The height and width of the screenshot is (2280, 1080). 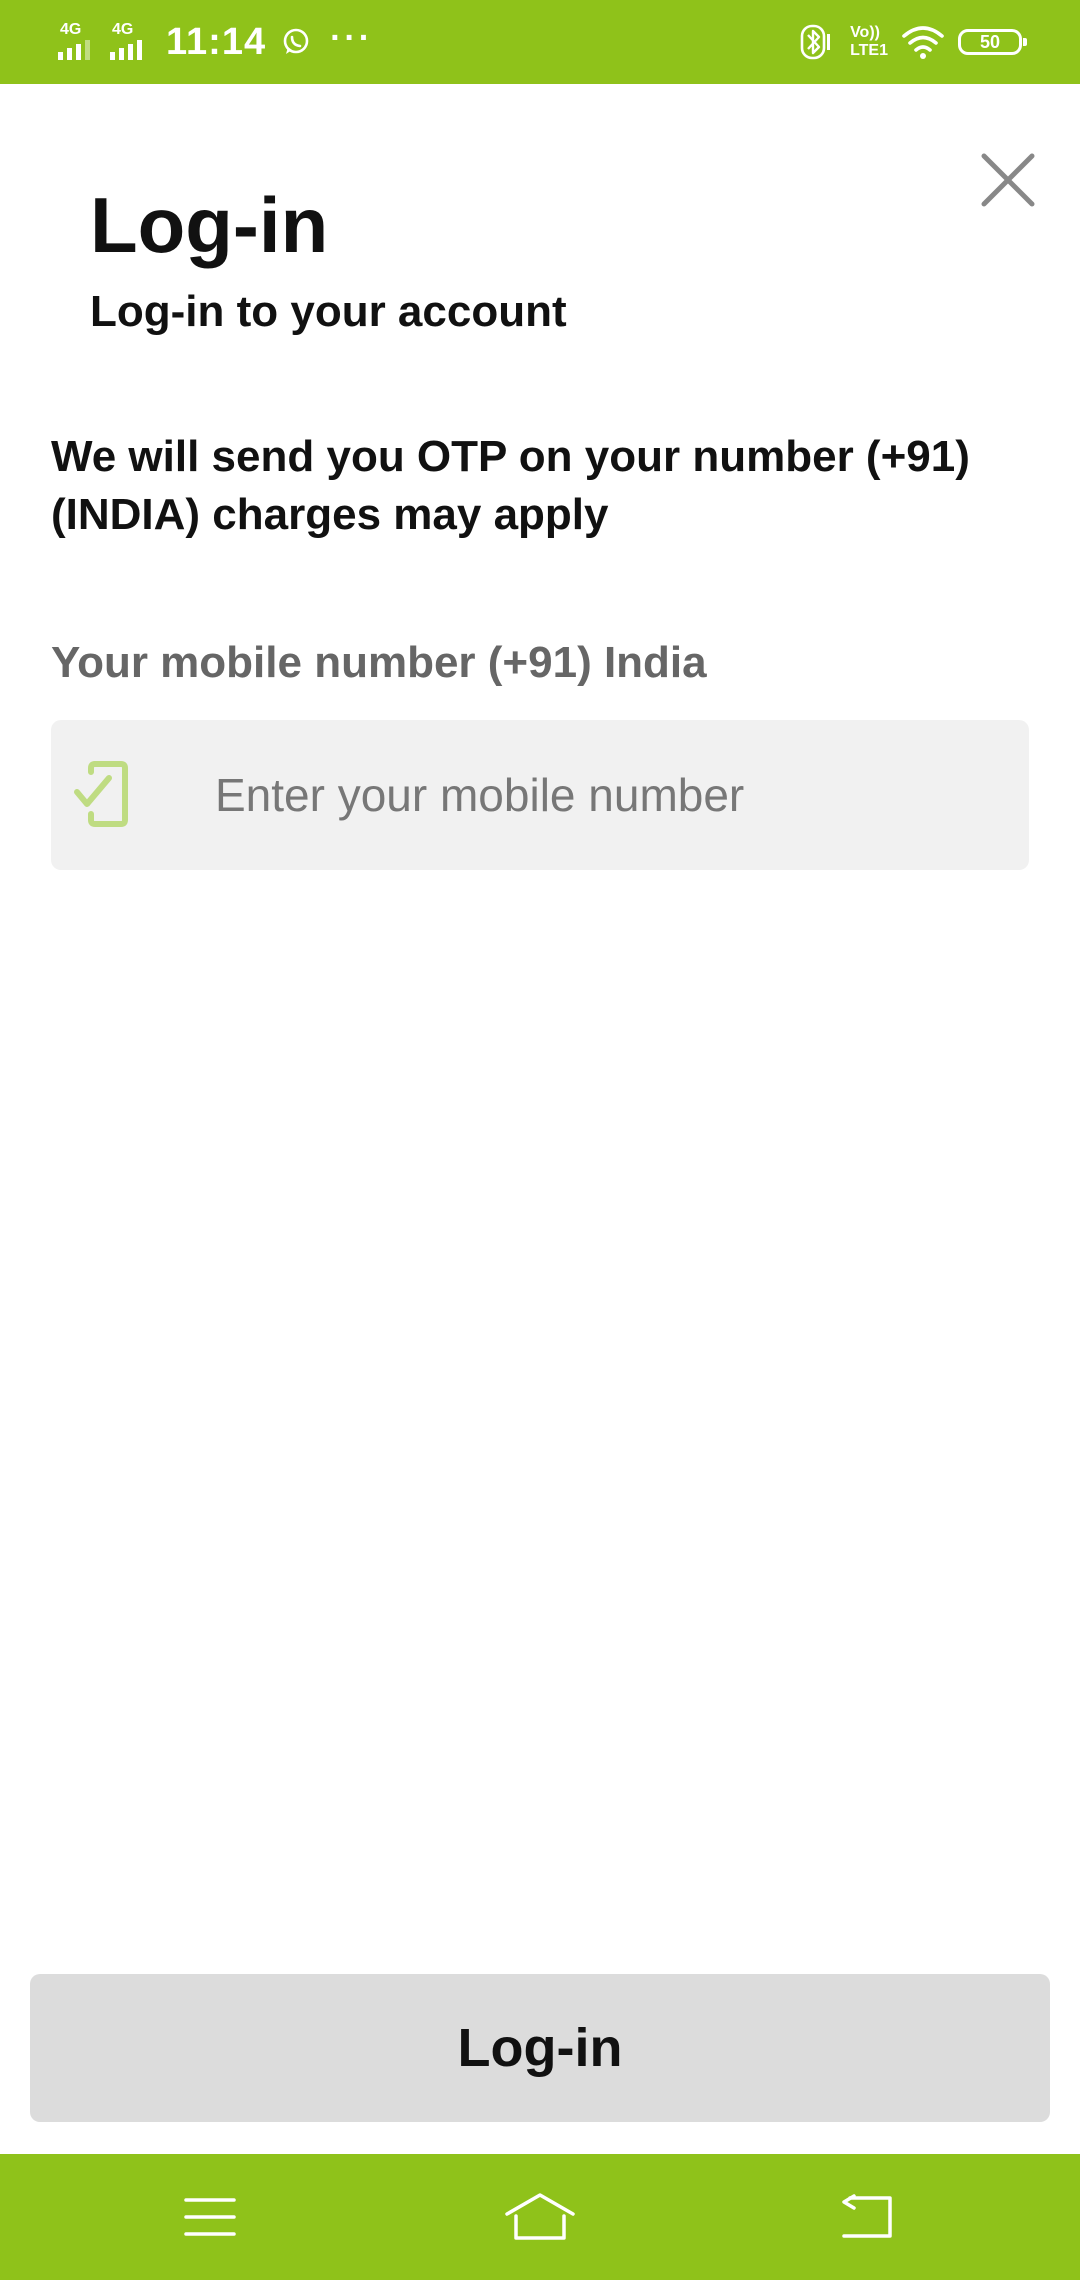 What do you see at coordinates (540, 2048) in the screenshot?
I see `login-button: Log-in` at bounding box center [540, 2048].